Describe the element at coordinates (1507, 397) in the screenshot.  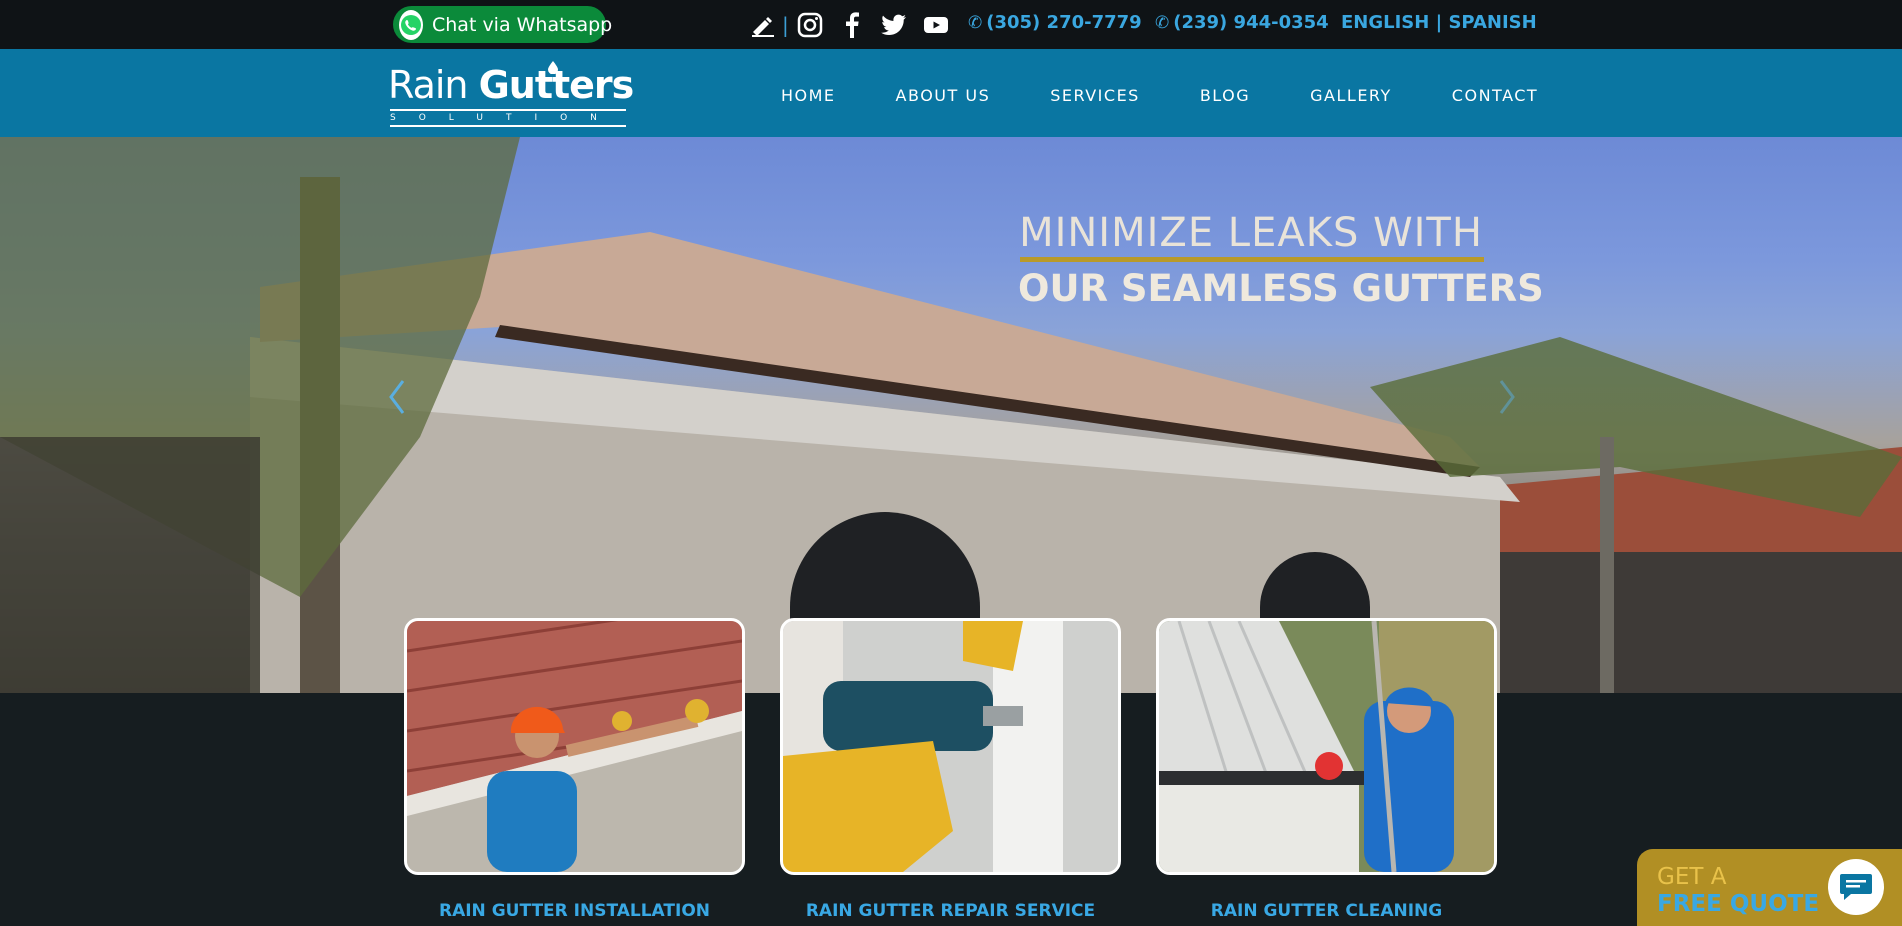
I see `slider-next-arrow` at that location.